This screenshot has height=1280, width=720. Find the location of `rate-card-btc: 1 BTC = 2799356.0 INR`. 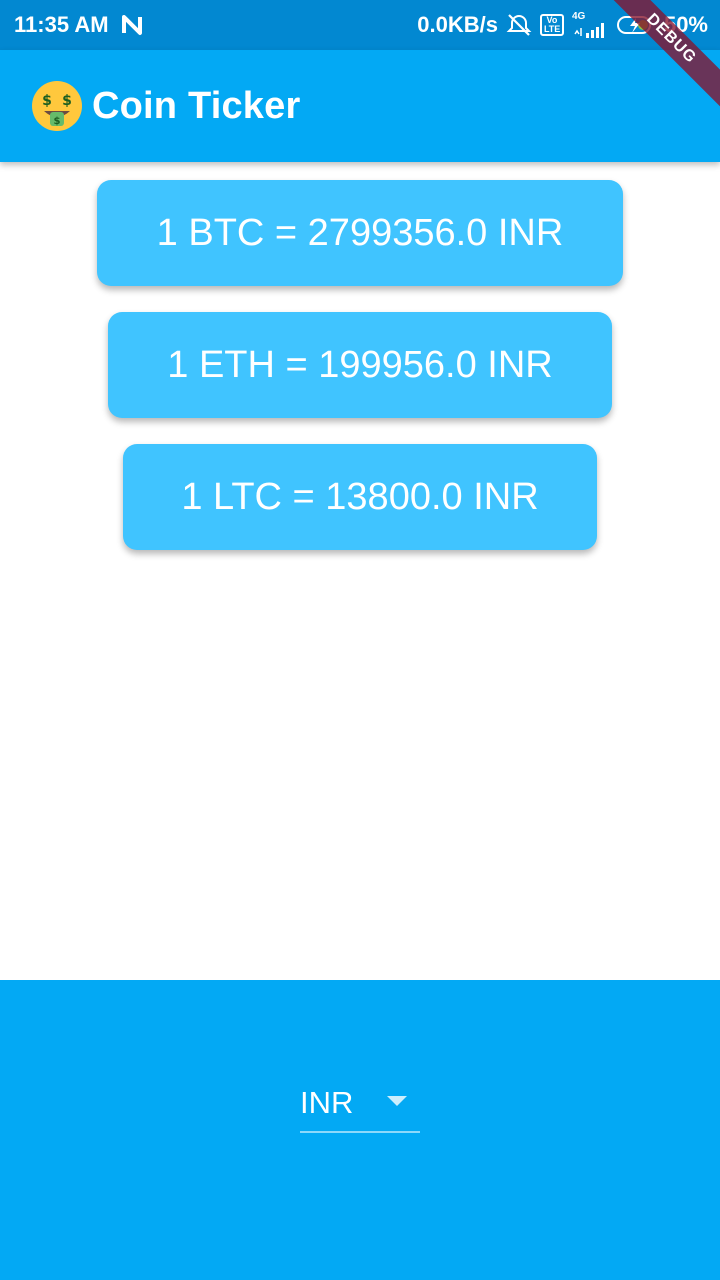

rate-card-btc: 1 BTC = 2799356.0 INR is located at coordinates (360, 233).